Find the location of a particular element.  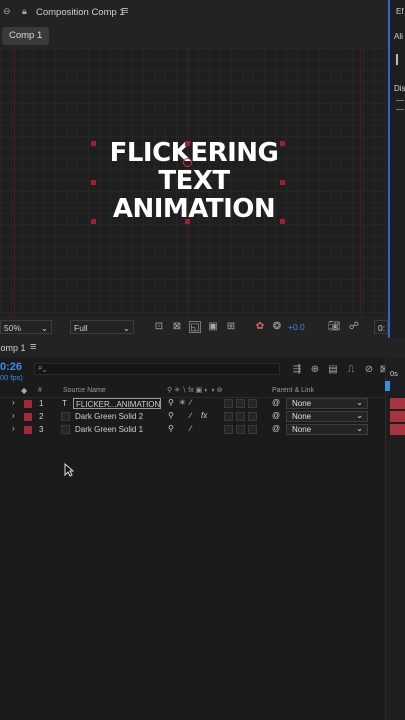

padlock-icon: 🔒︎ is located at coordinates (24, 11).